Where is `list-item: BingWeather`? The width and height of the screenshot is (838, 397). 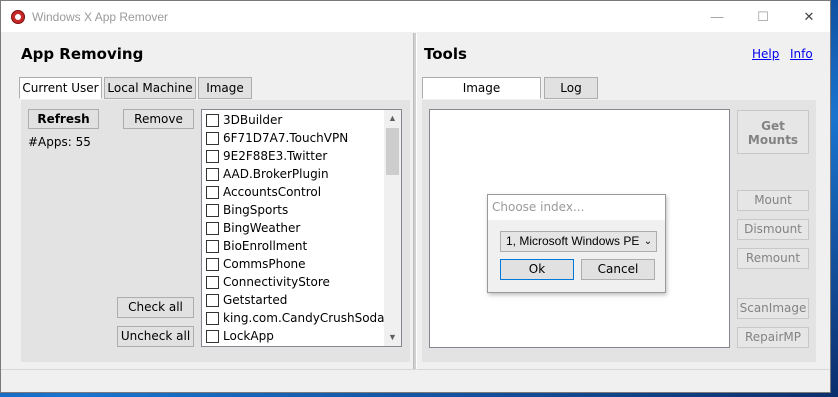 list-item: BingWeather is located at coordinates (293, 229).